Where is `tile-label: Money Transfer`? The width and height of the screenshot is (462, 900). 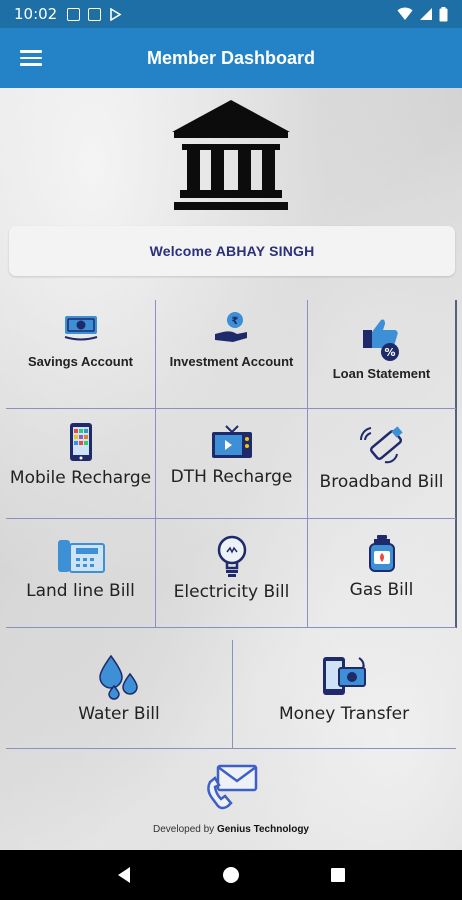
tile-label: Money Transfer is located at coordinates (344, 714).